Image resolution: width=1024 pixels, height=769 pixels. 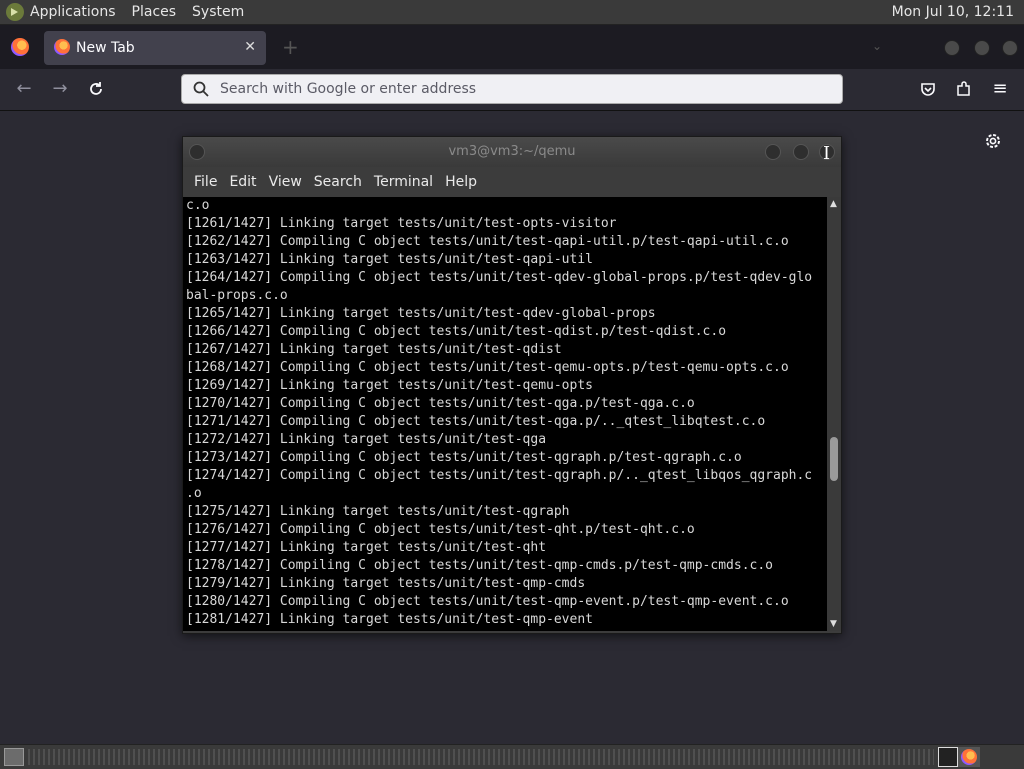 I want to click on tab-favicon-icon, so click(x=62, y=47).